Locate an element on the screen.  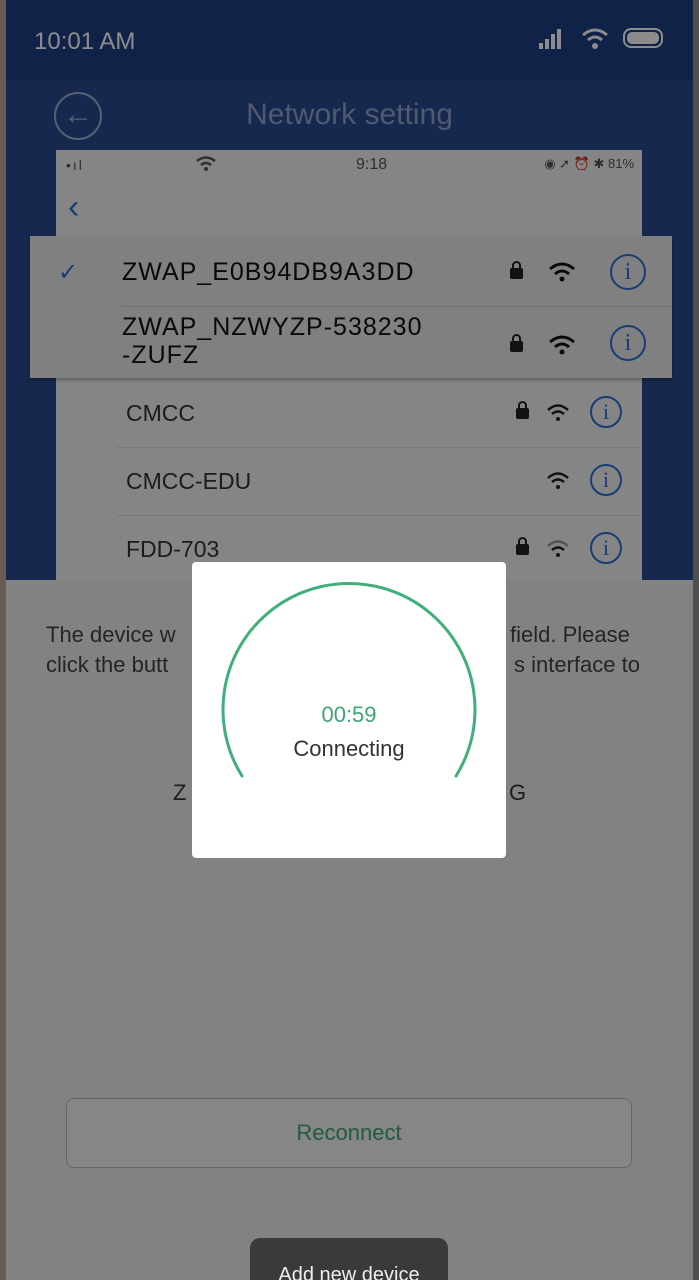
toast-message: Add new device is located at coordinates (349, 1259).